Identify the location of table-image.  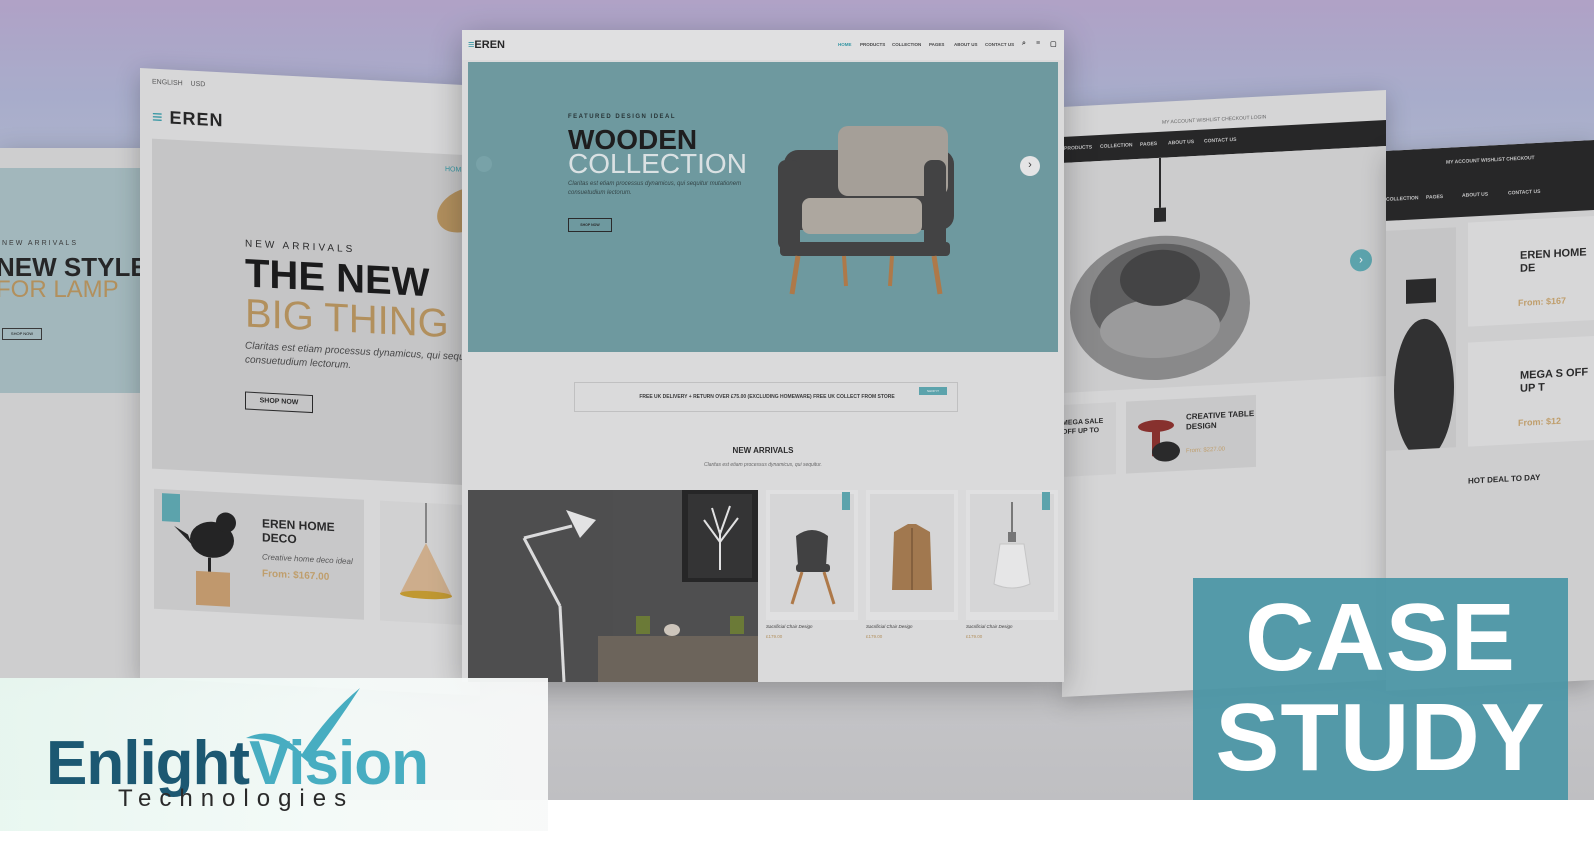
(1159, 440).